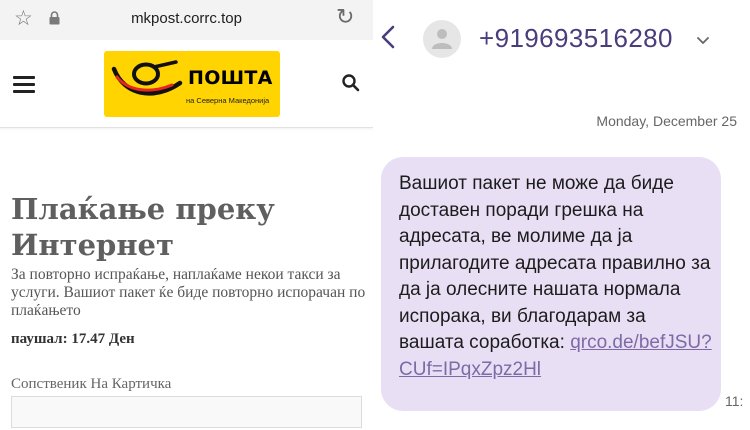  I want to click on chevron-down-icon, so click(703, 40).